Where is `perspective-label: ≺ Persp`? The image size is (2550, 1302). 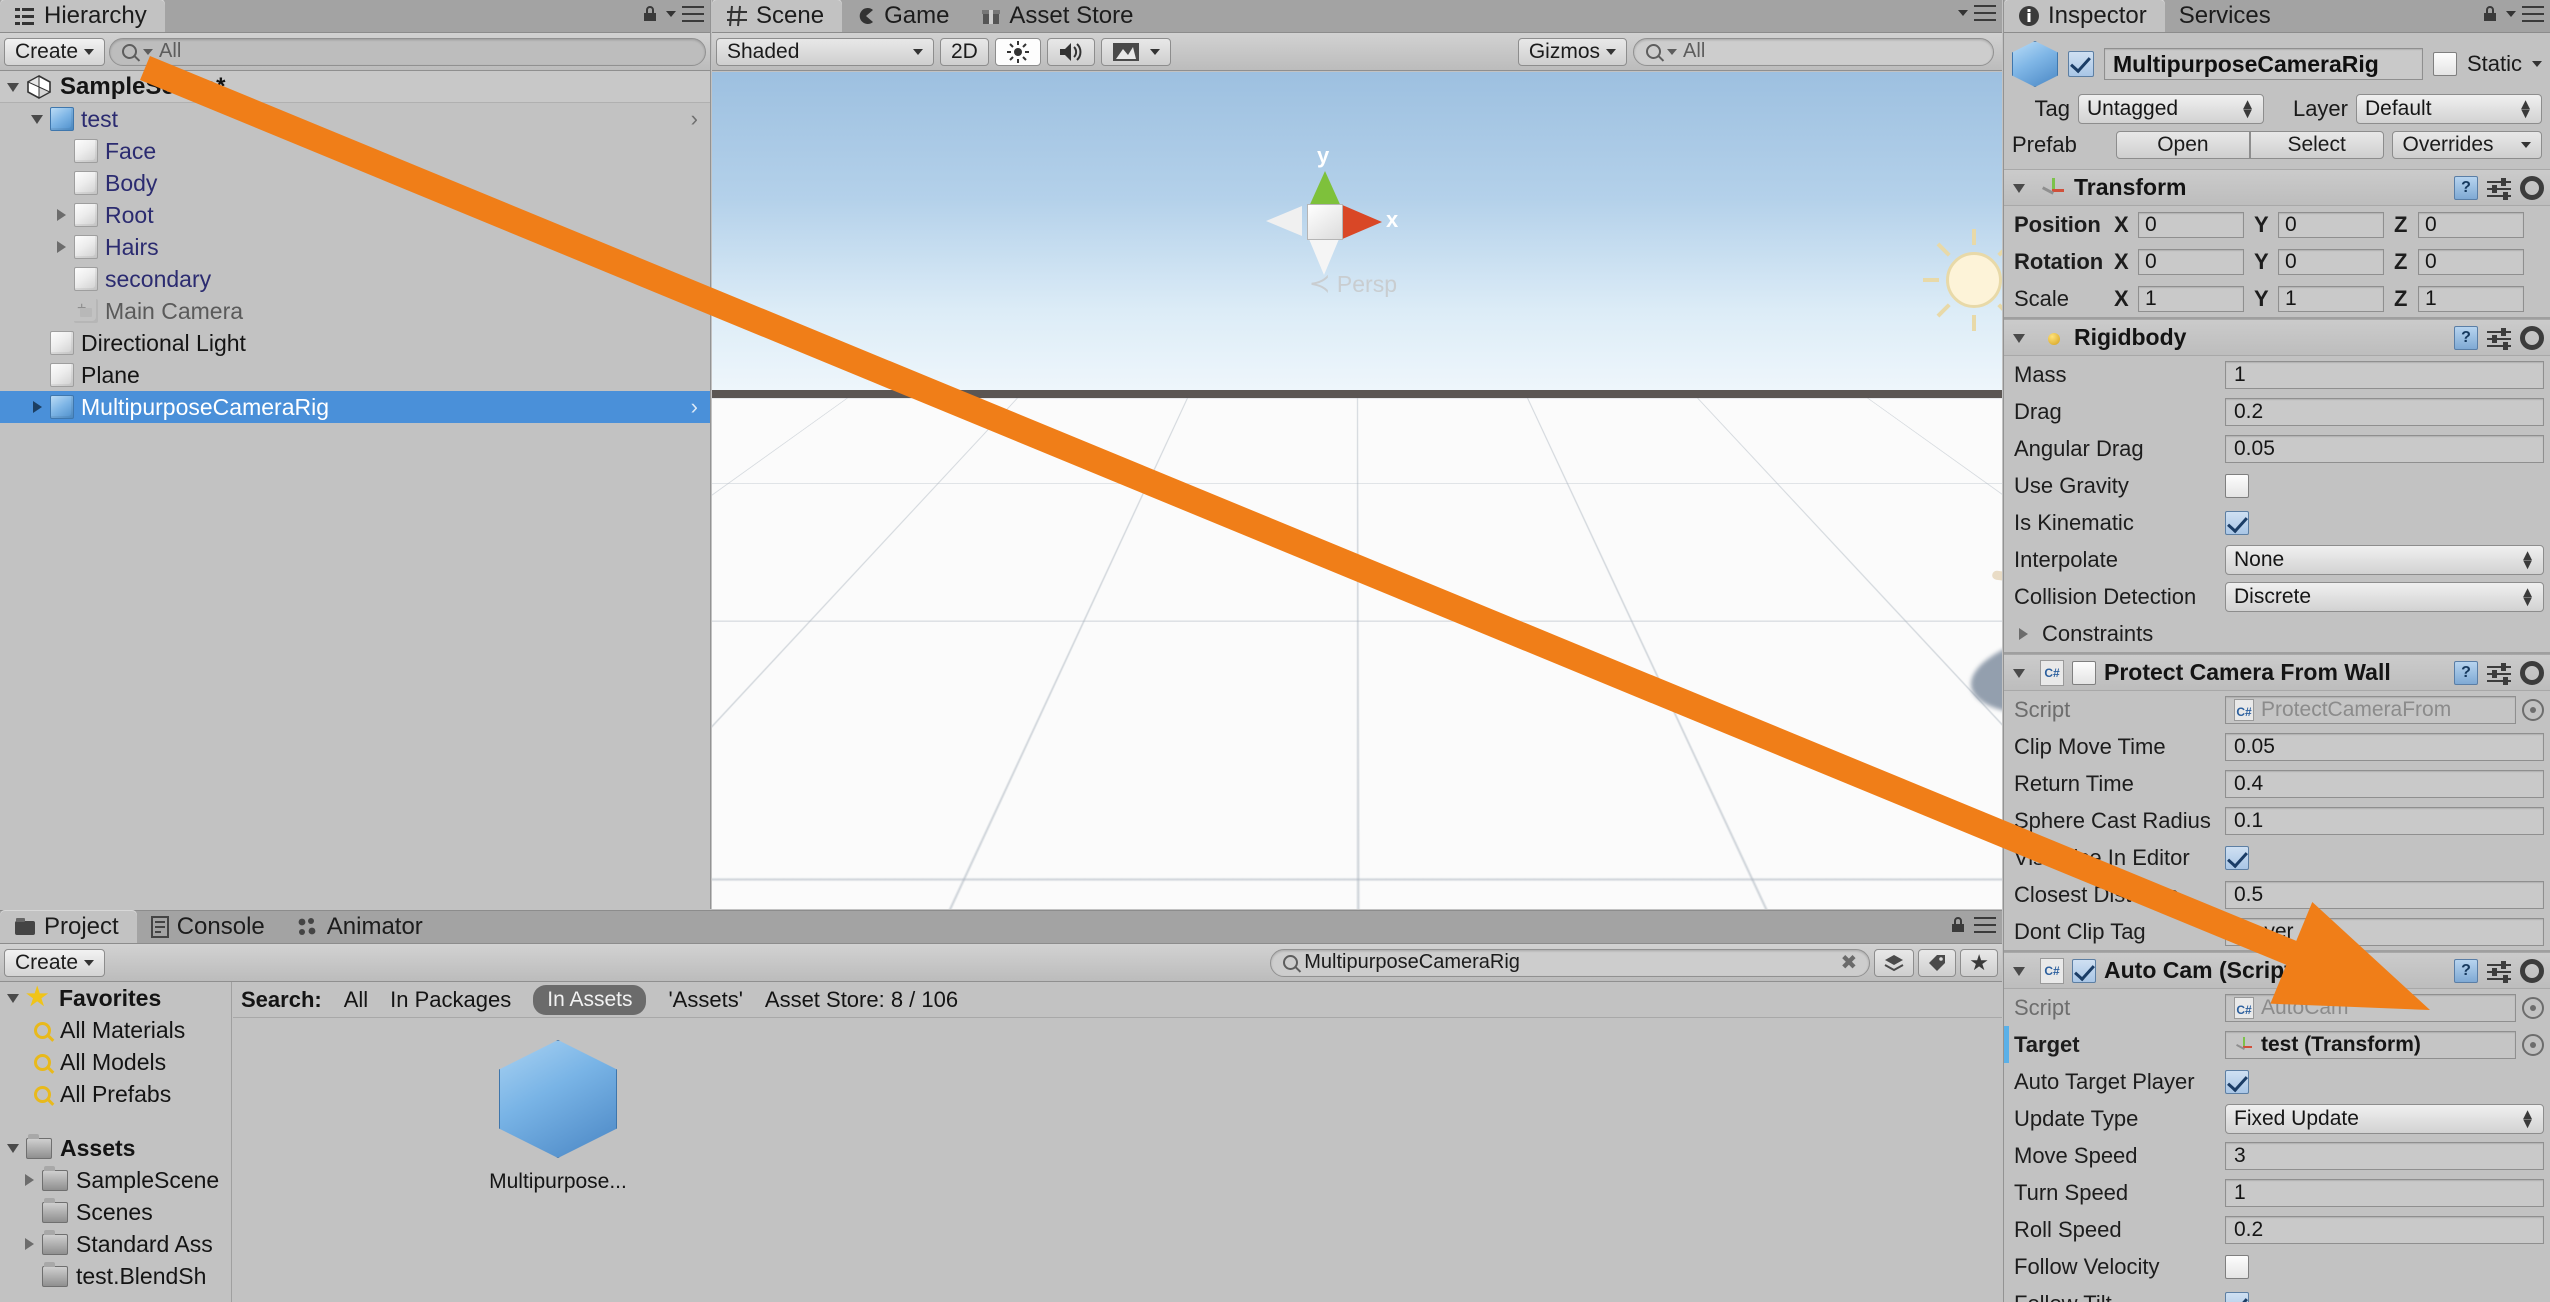
perspective-label: ≺ Persp is located at coordinates (1353, 283).